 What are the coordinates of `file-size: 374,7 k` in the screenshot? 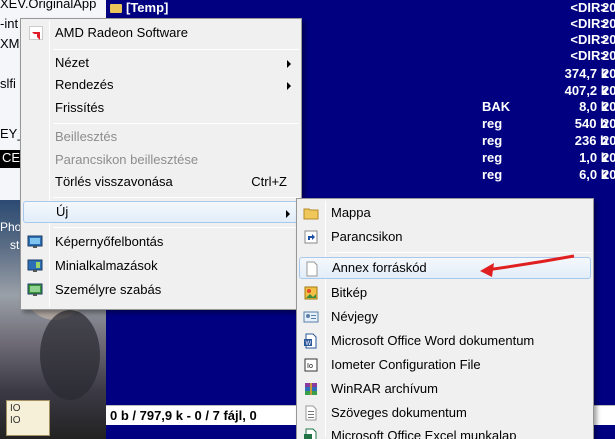 It's located at (586, 73).